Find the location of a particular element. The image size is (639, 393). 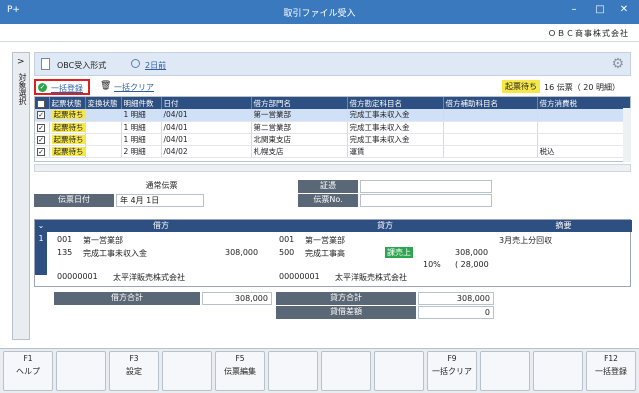

gear-icon: ⚙ is located at coordinates (617, 64).